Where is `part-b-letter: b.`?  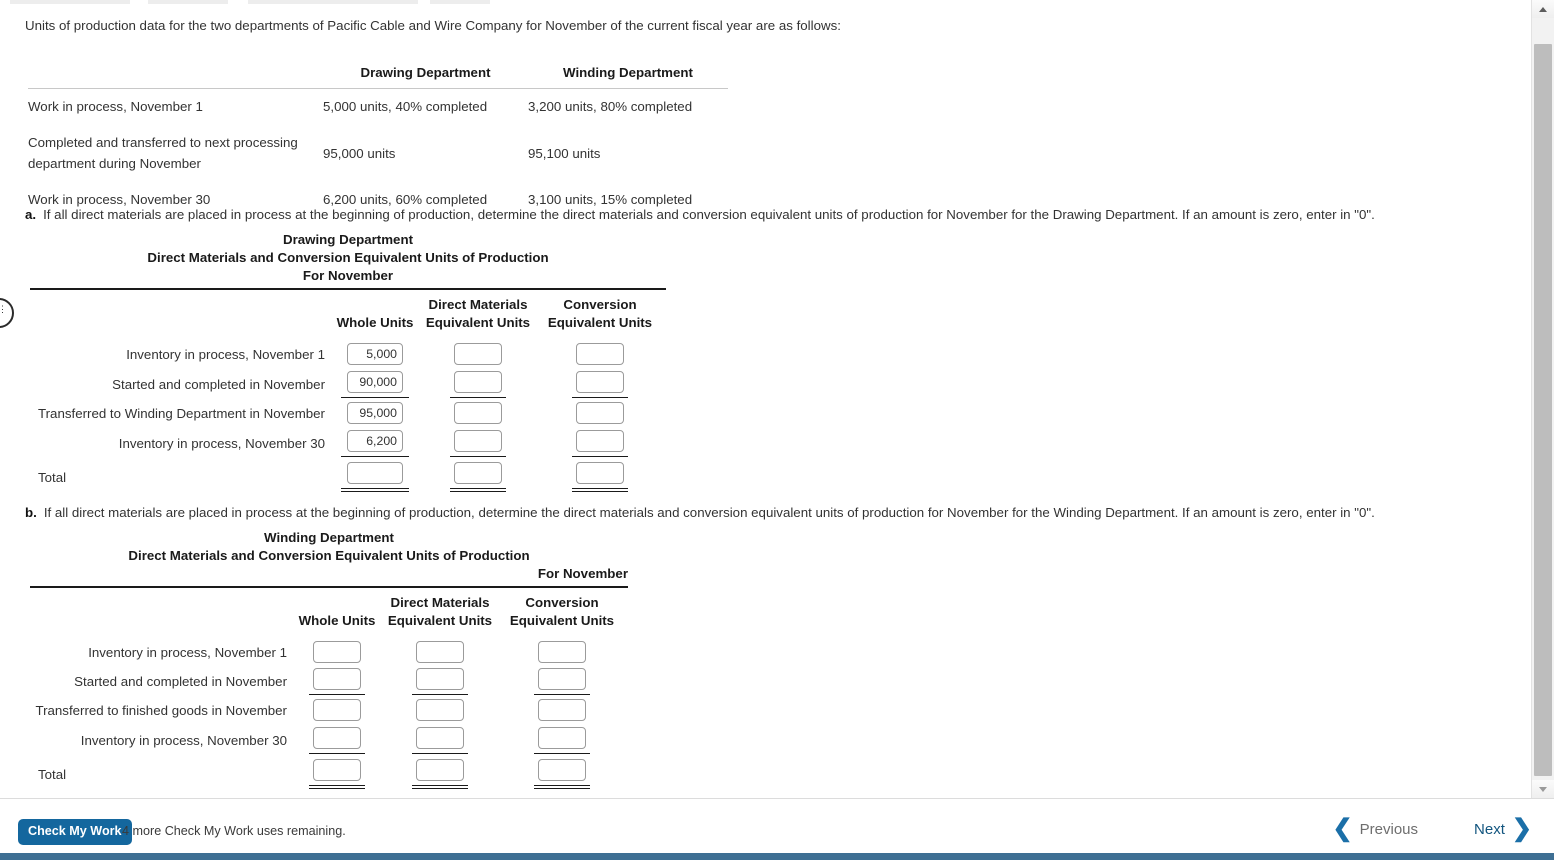 part-b-letter: b. is located at coordinates (31, 512).